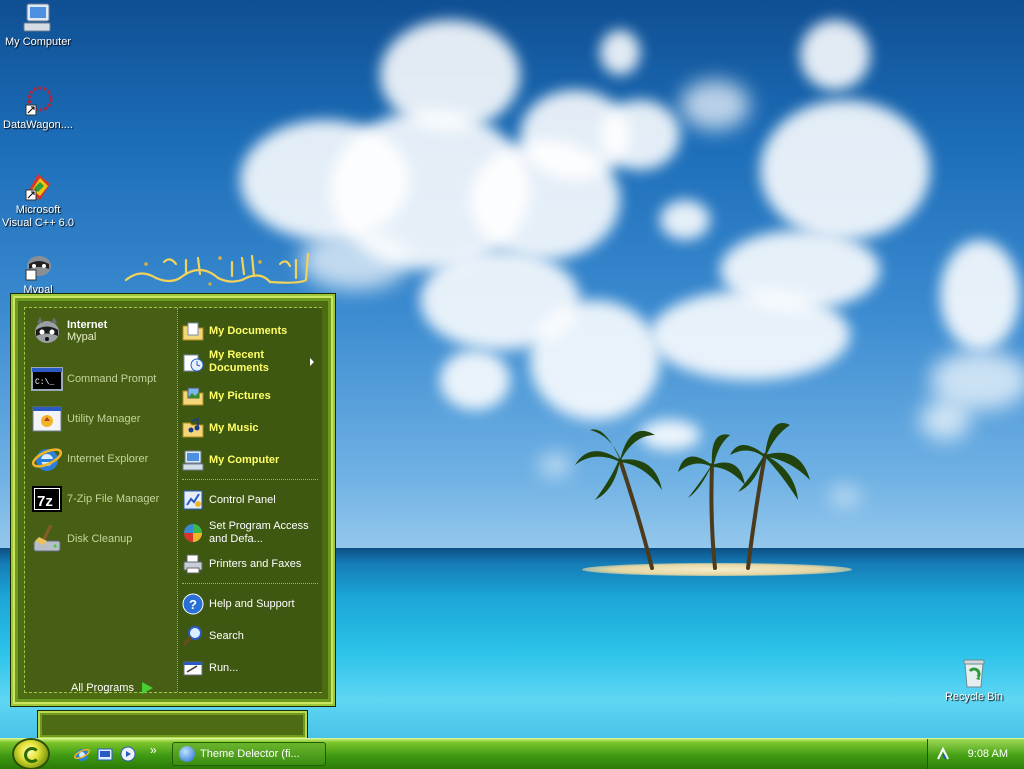  Describe the element at coordinates (193, 668) in the screenshot. I see `run-icon` at that location.